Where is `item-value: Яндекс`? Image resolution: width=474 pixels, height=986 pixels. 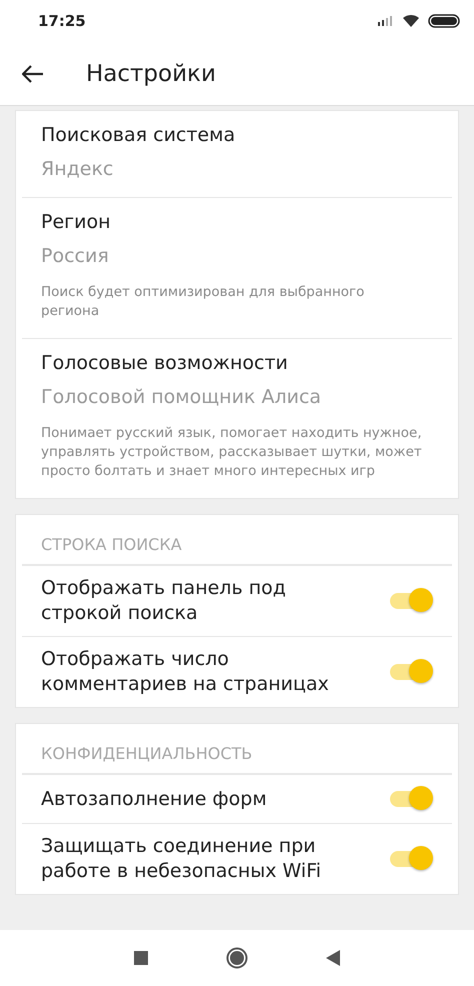 item-value: Яндекс is located at coordinates (77, 169).